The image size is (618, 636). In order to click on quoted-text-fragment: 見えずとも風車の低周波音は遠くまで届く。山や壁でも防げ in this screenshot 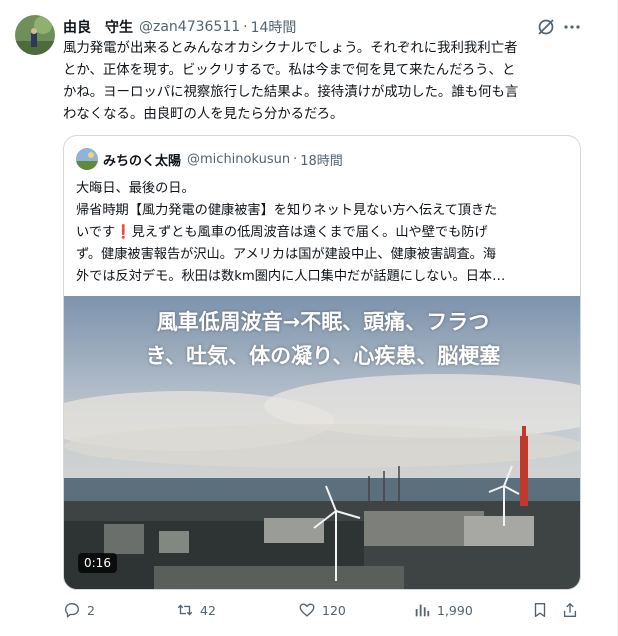, I will do `click(309, 232)`.